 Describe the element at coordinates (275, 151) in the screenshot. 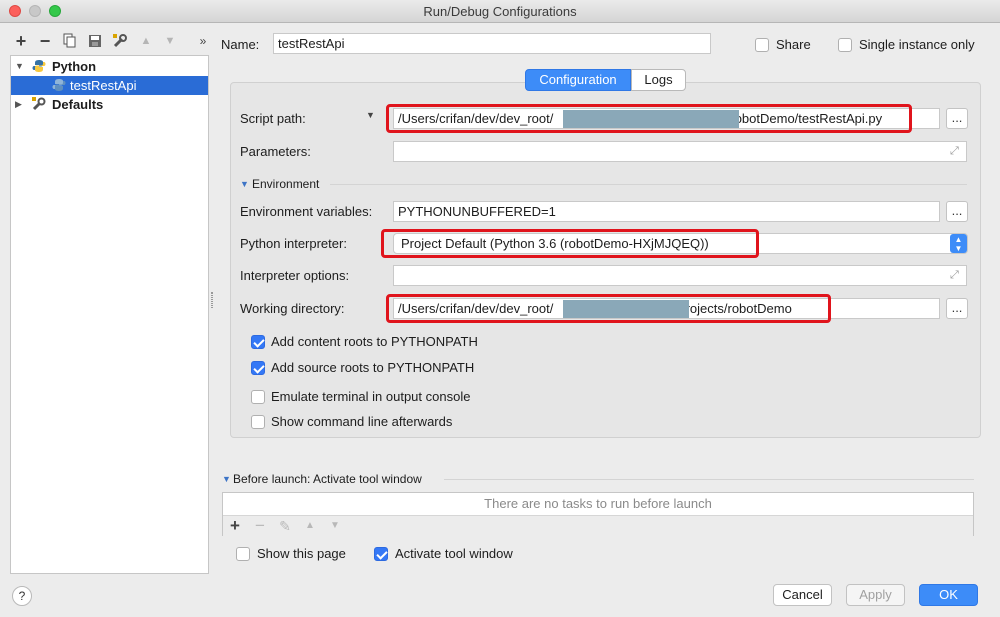

I see `parameters-label: Parameters:` at that location.